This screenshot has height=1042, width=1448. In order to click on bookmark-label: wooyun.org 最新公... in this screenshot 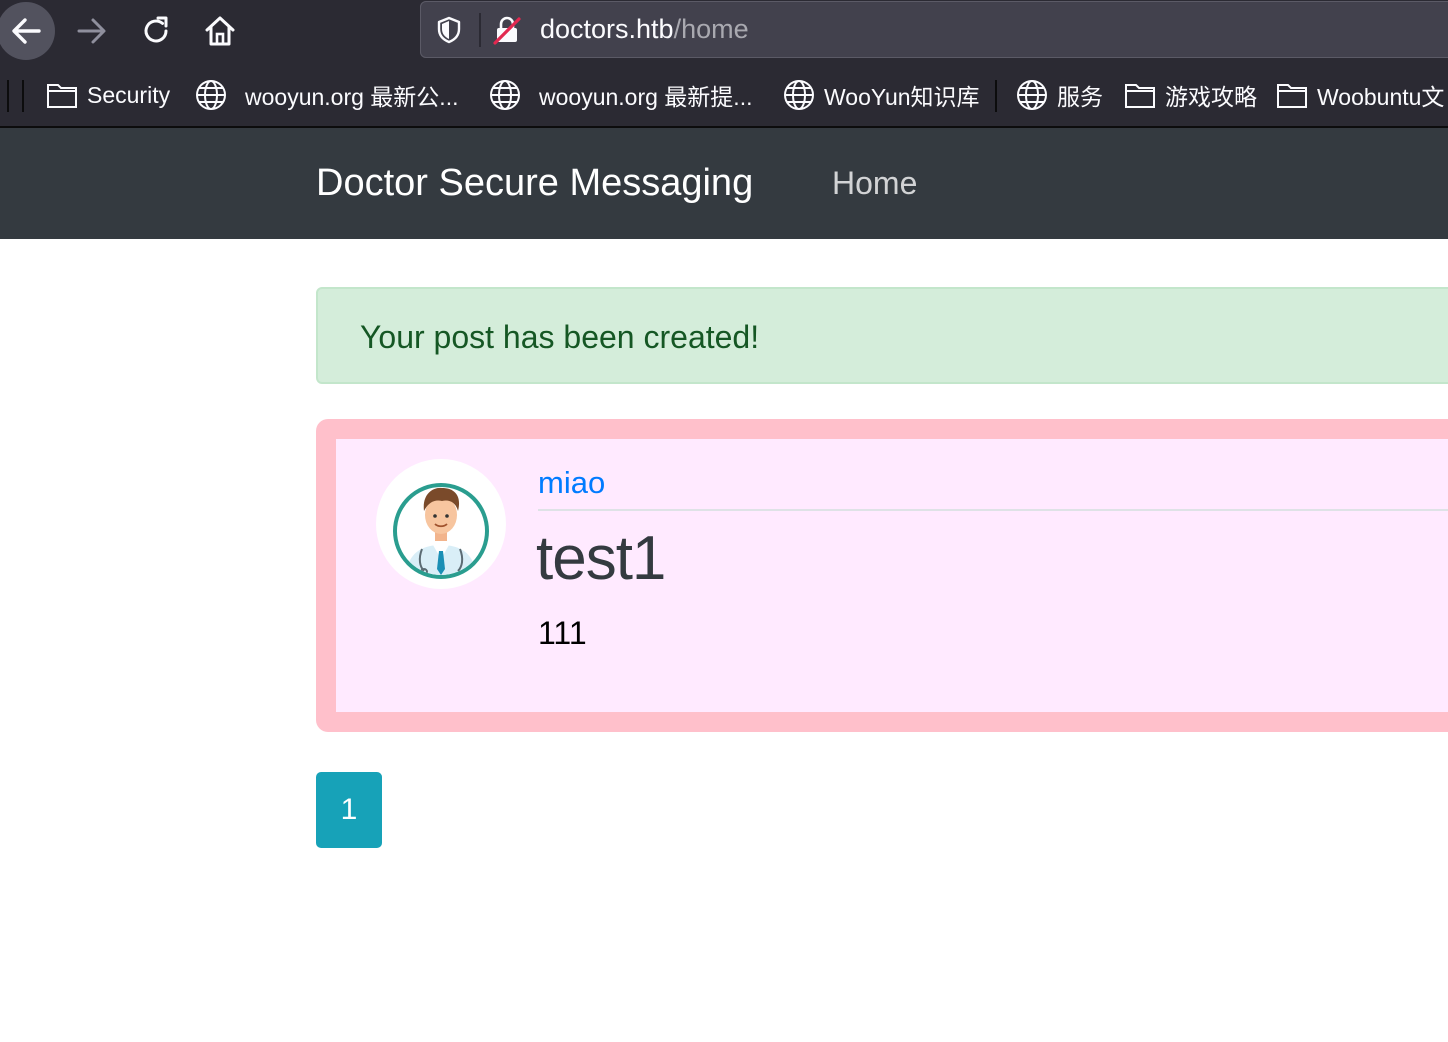, I will do `click(352, 97)`.